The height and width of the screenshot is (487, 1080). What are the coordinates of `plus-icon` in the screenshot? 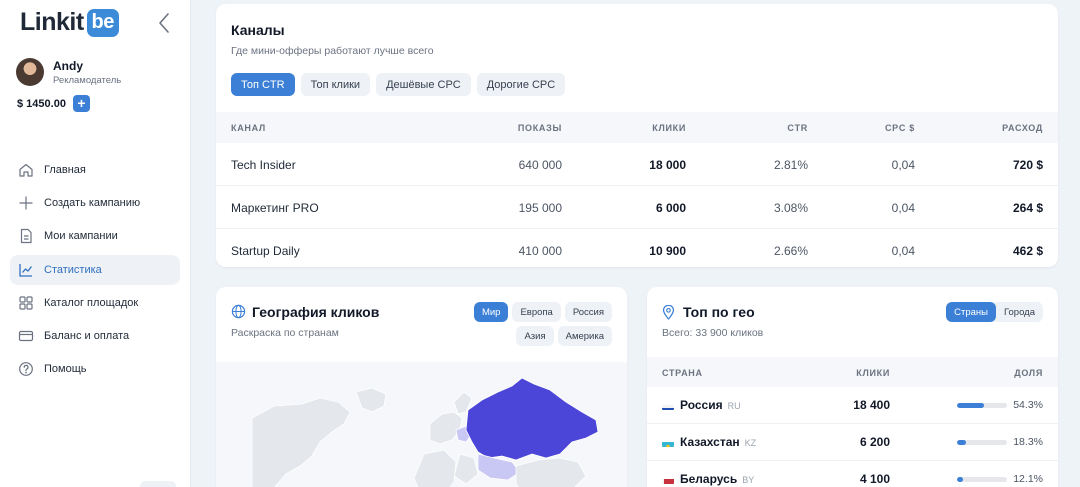 It's located at (26, 203).